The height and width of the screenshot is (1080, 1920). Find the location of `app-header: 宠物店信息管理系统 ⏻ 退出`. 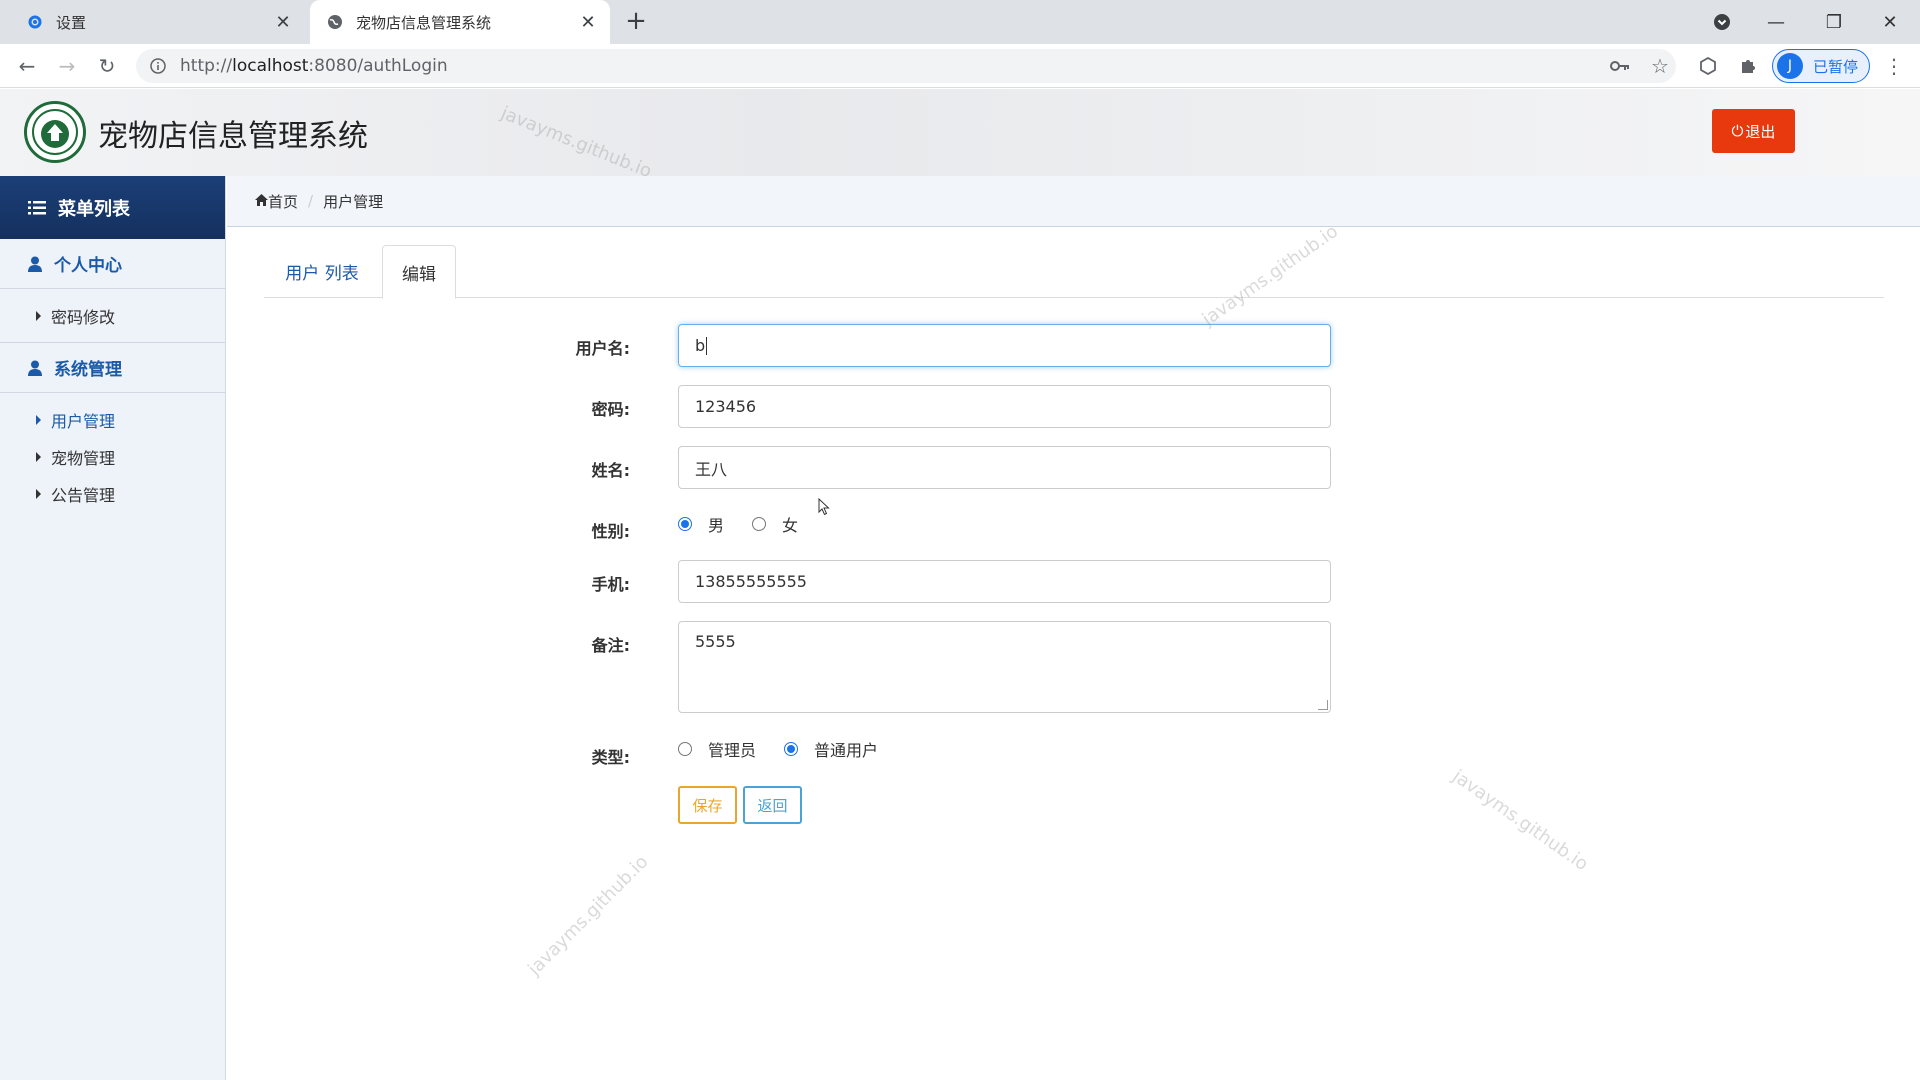

app-header: 宠物店信息管理系统 ⏻ 退出 is located at coordinates (960, 132).